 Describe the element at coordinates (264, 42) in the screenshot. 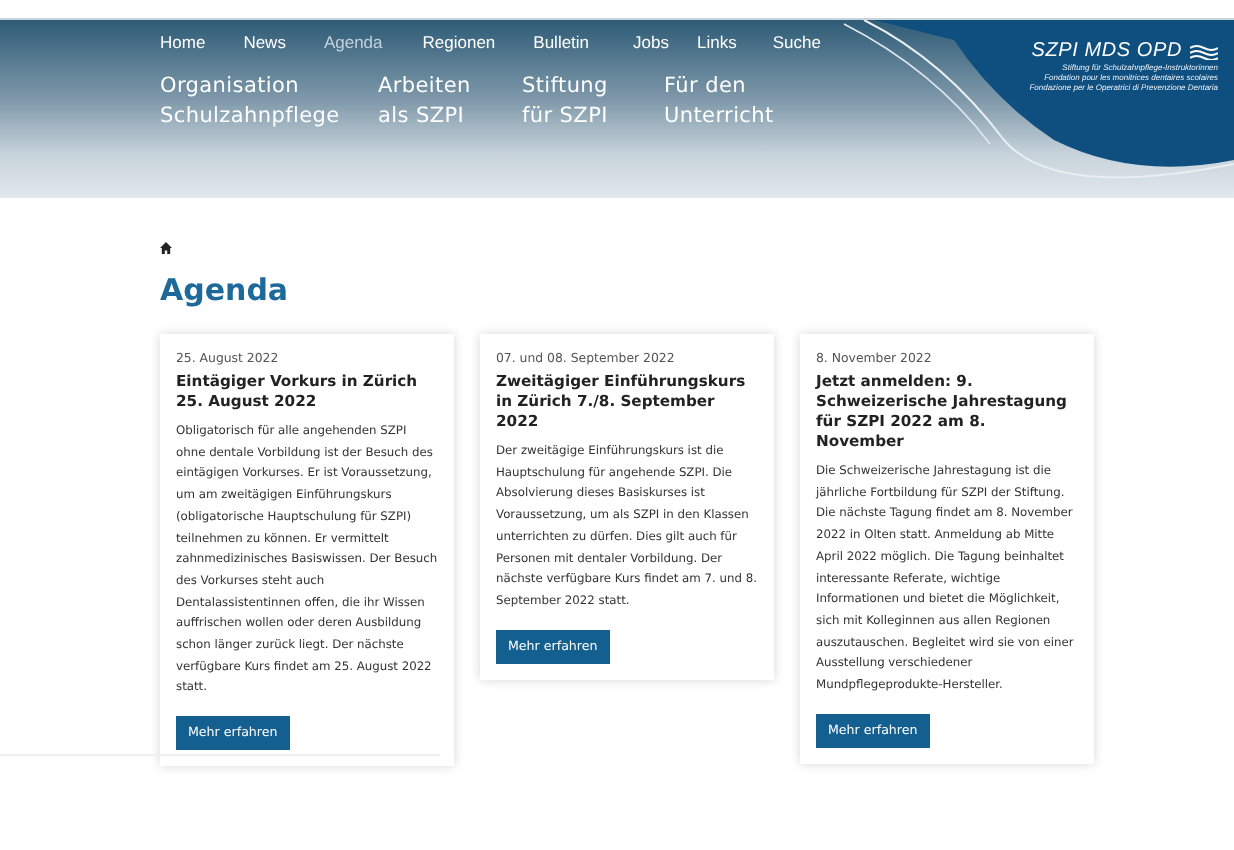

I see `nav-link: News` at that location.